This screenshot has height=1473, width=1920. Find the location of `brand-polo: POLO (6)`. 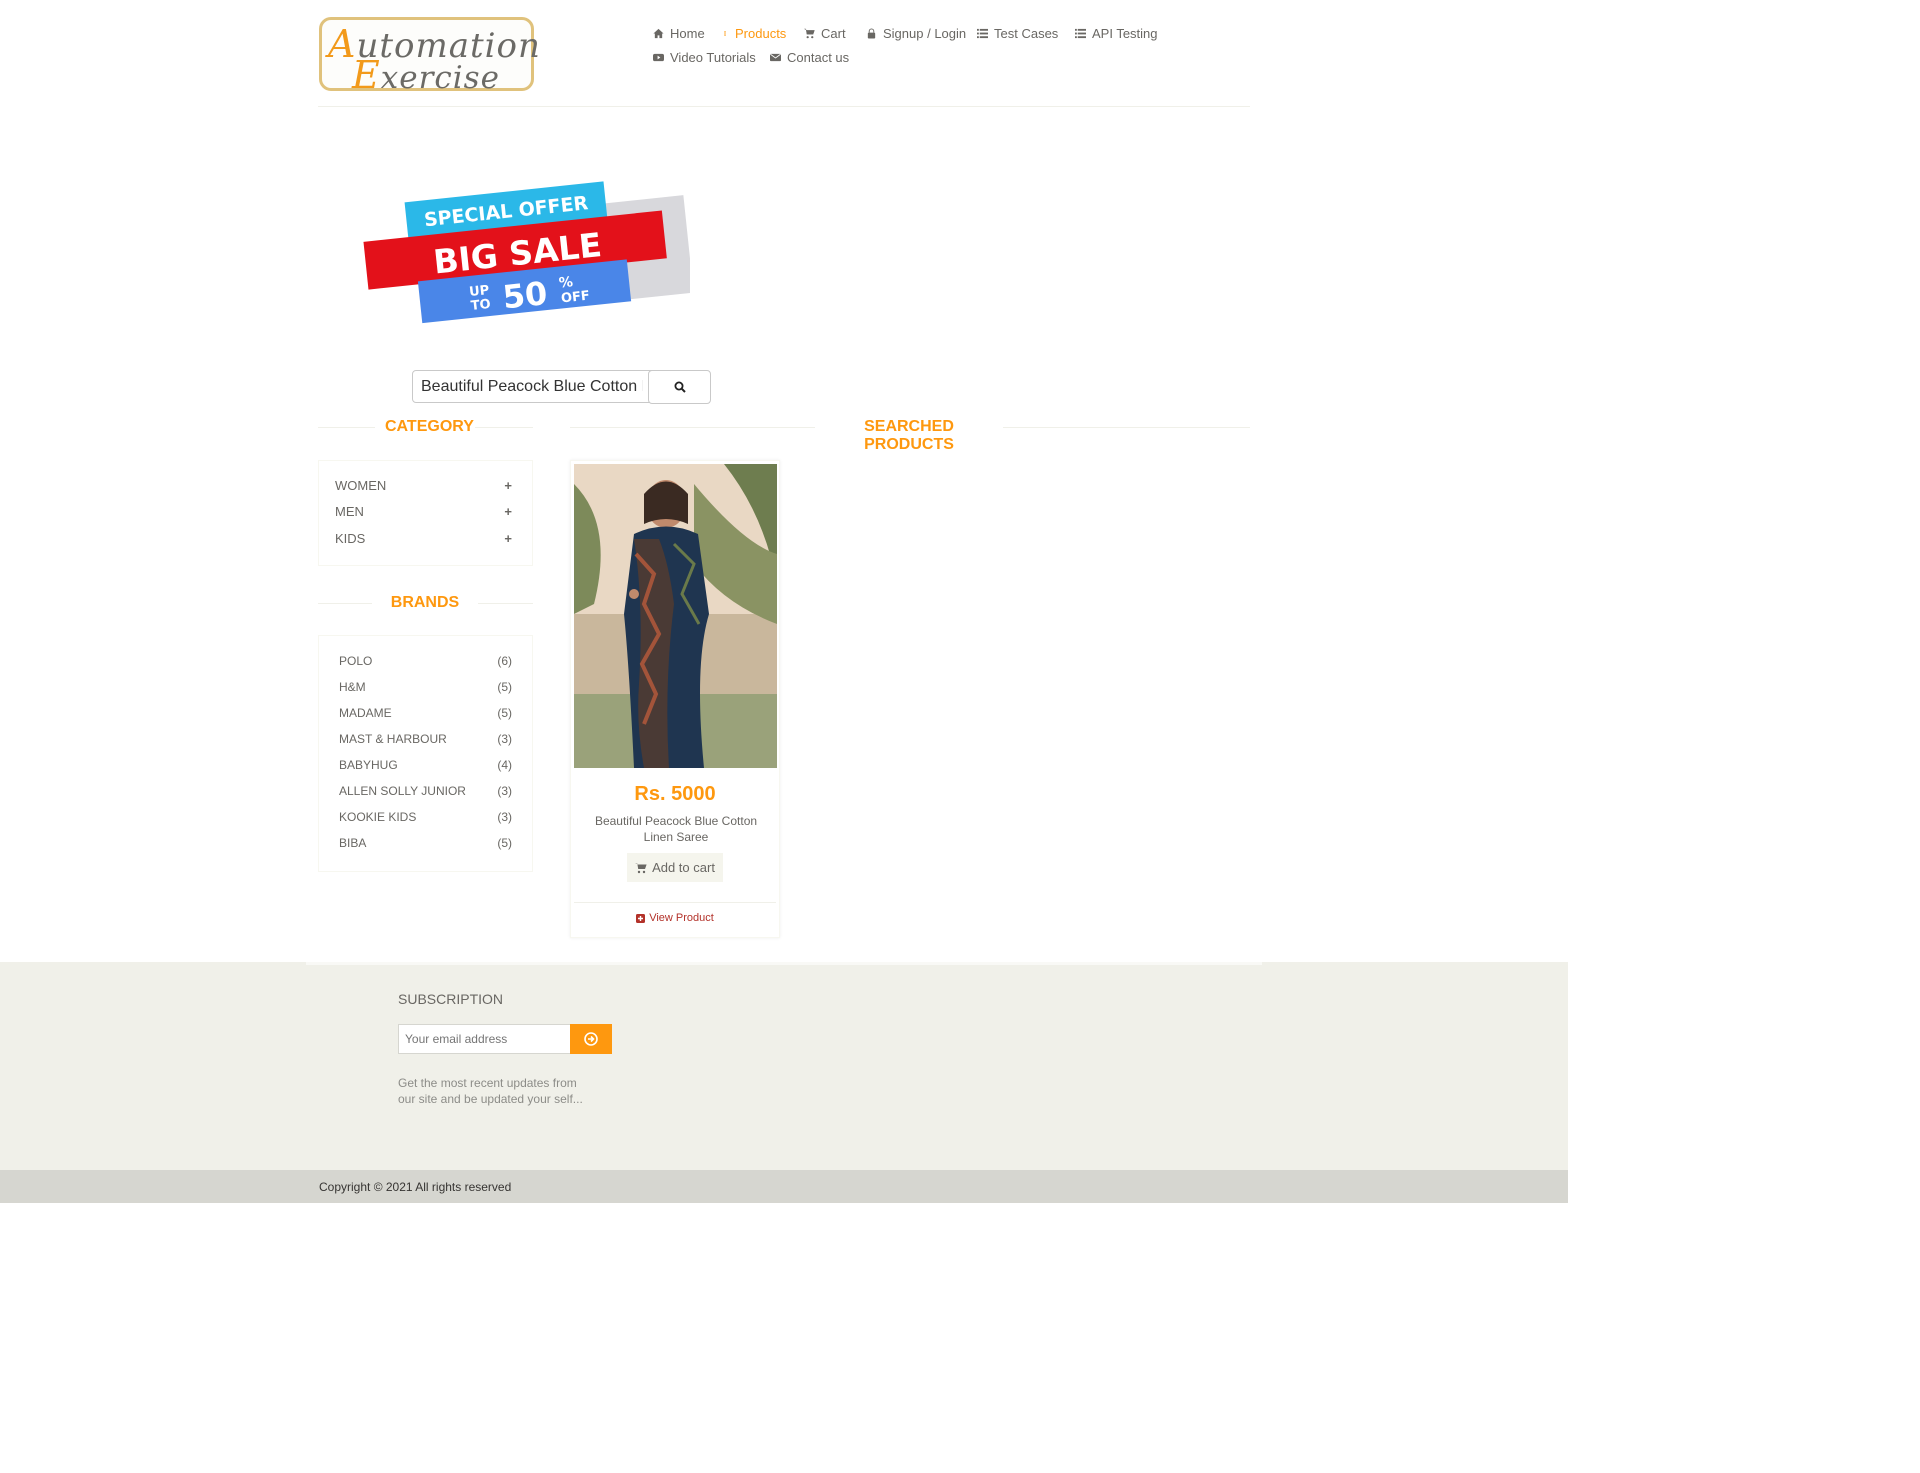

brand-polo: POLO (6) is located at coordinates (425, 661).